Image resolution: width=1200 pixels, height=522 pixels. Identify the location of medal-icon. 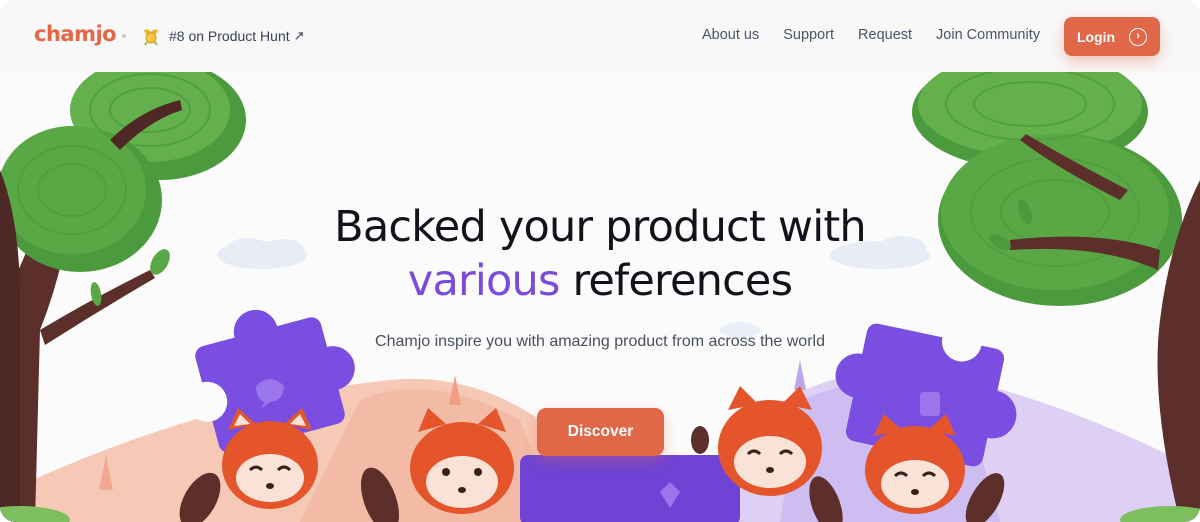
(151, 37).